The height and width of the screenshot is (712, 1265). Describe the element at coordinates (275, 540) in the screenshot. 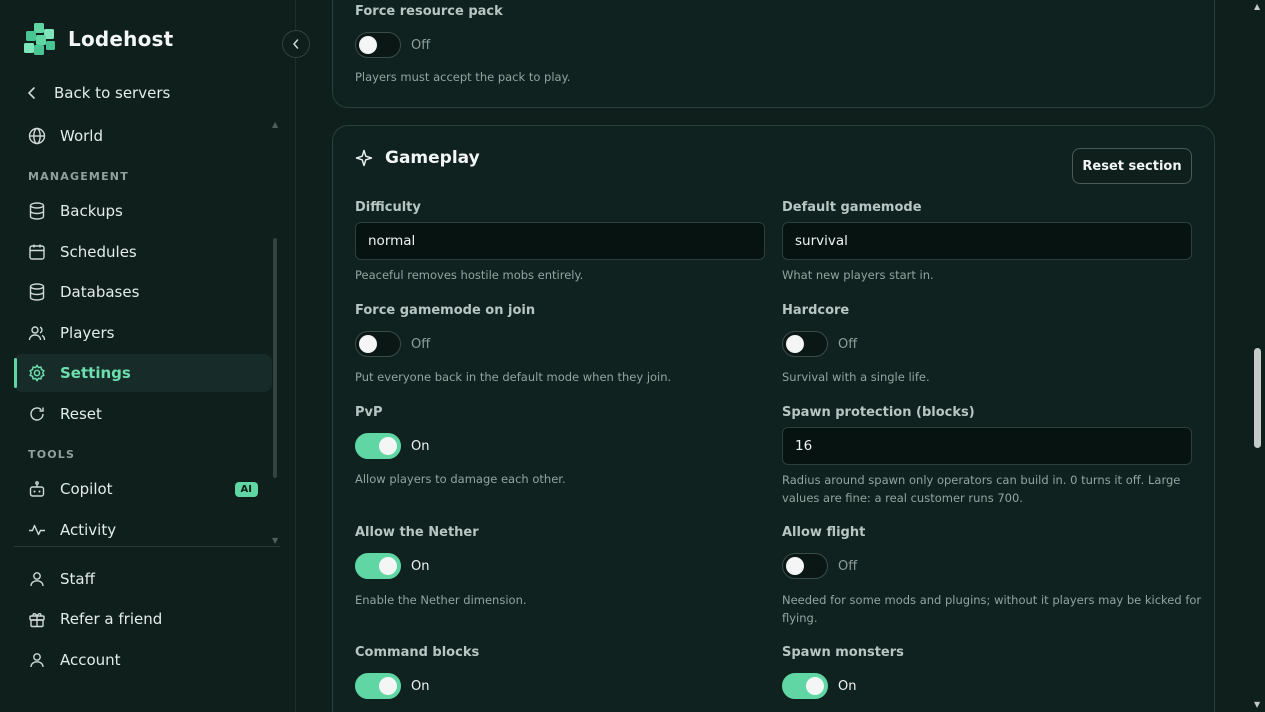

I see `sidebar-scroll-down-icon: ▼` at that location.